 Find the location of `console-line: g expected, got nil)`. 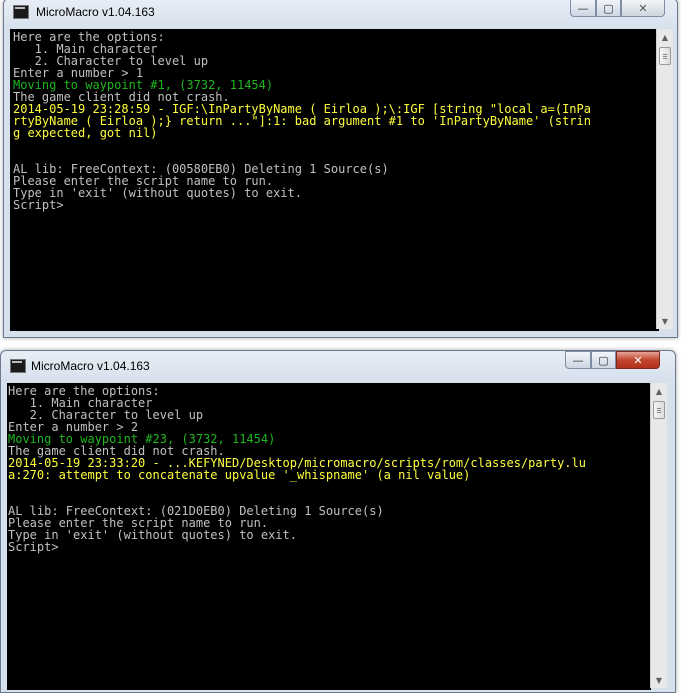

console-line: g expected, got nil) is located at coordinates (85, 133).